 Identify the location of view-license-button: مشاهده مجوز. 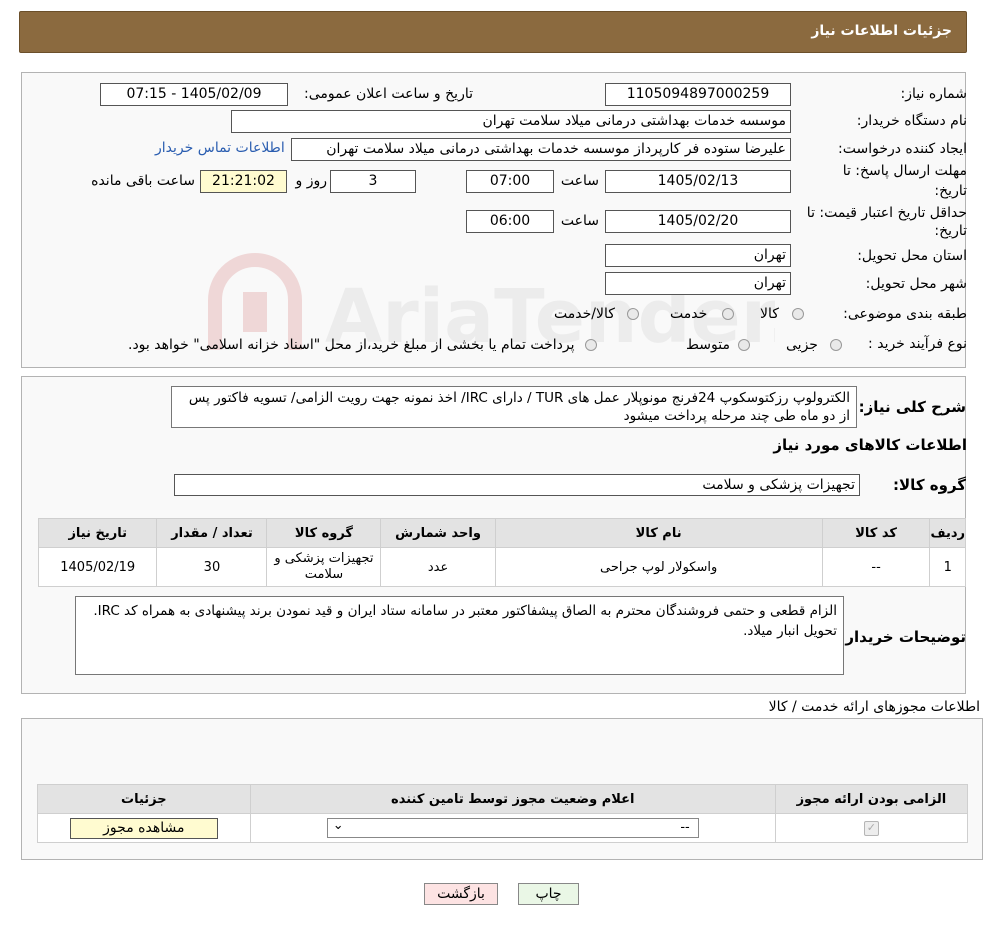
(143, 828).